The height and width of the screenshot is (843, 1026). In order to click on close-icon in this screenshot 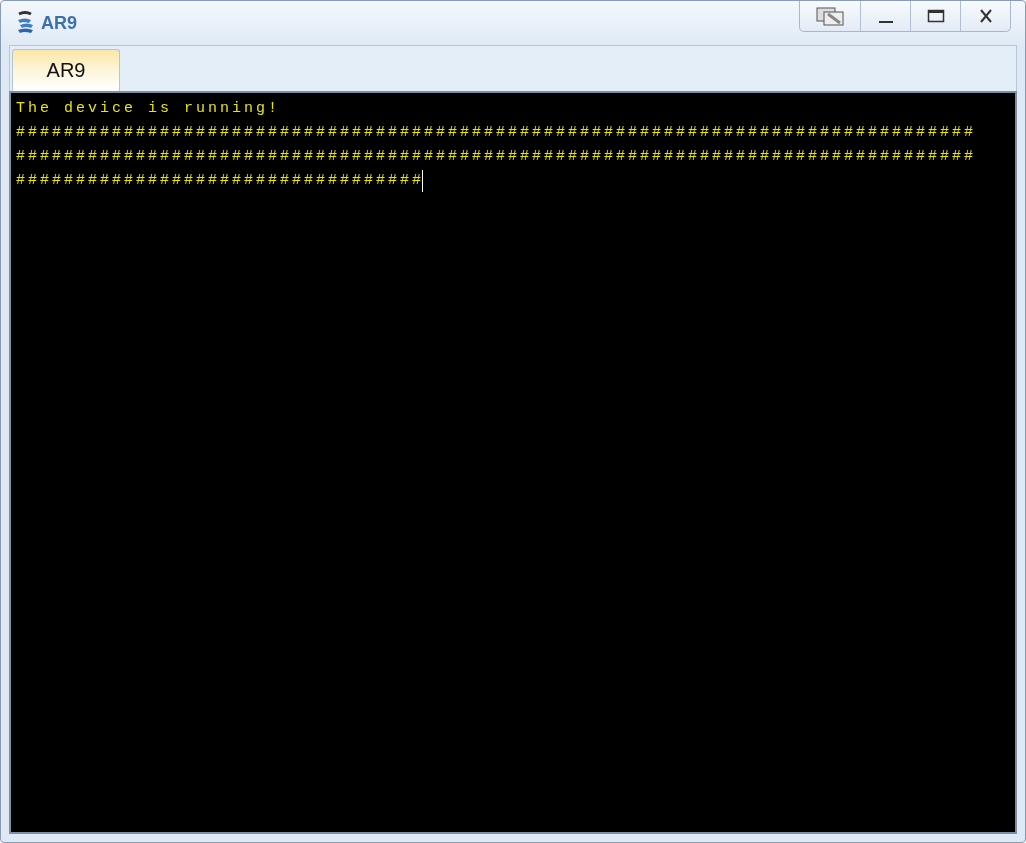, I will do `click(985, 16)`.